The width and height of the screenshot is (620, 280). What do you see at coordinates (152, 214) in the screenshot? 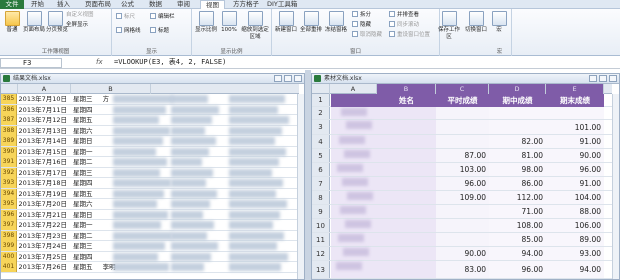
I see `table-row: 396 2013年7月21日 星期日` at bounding box center [152, 214].